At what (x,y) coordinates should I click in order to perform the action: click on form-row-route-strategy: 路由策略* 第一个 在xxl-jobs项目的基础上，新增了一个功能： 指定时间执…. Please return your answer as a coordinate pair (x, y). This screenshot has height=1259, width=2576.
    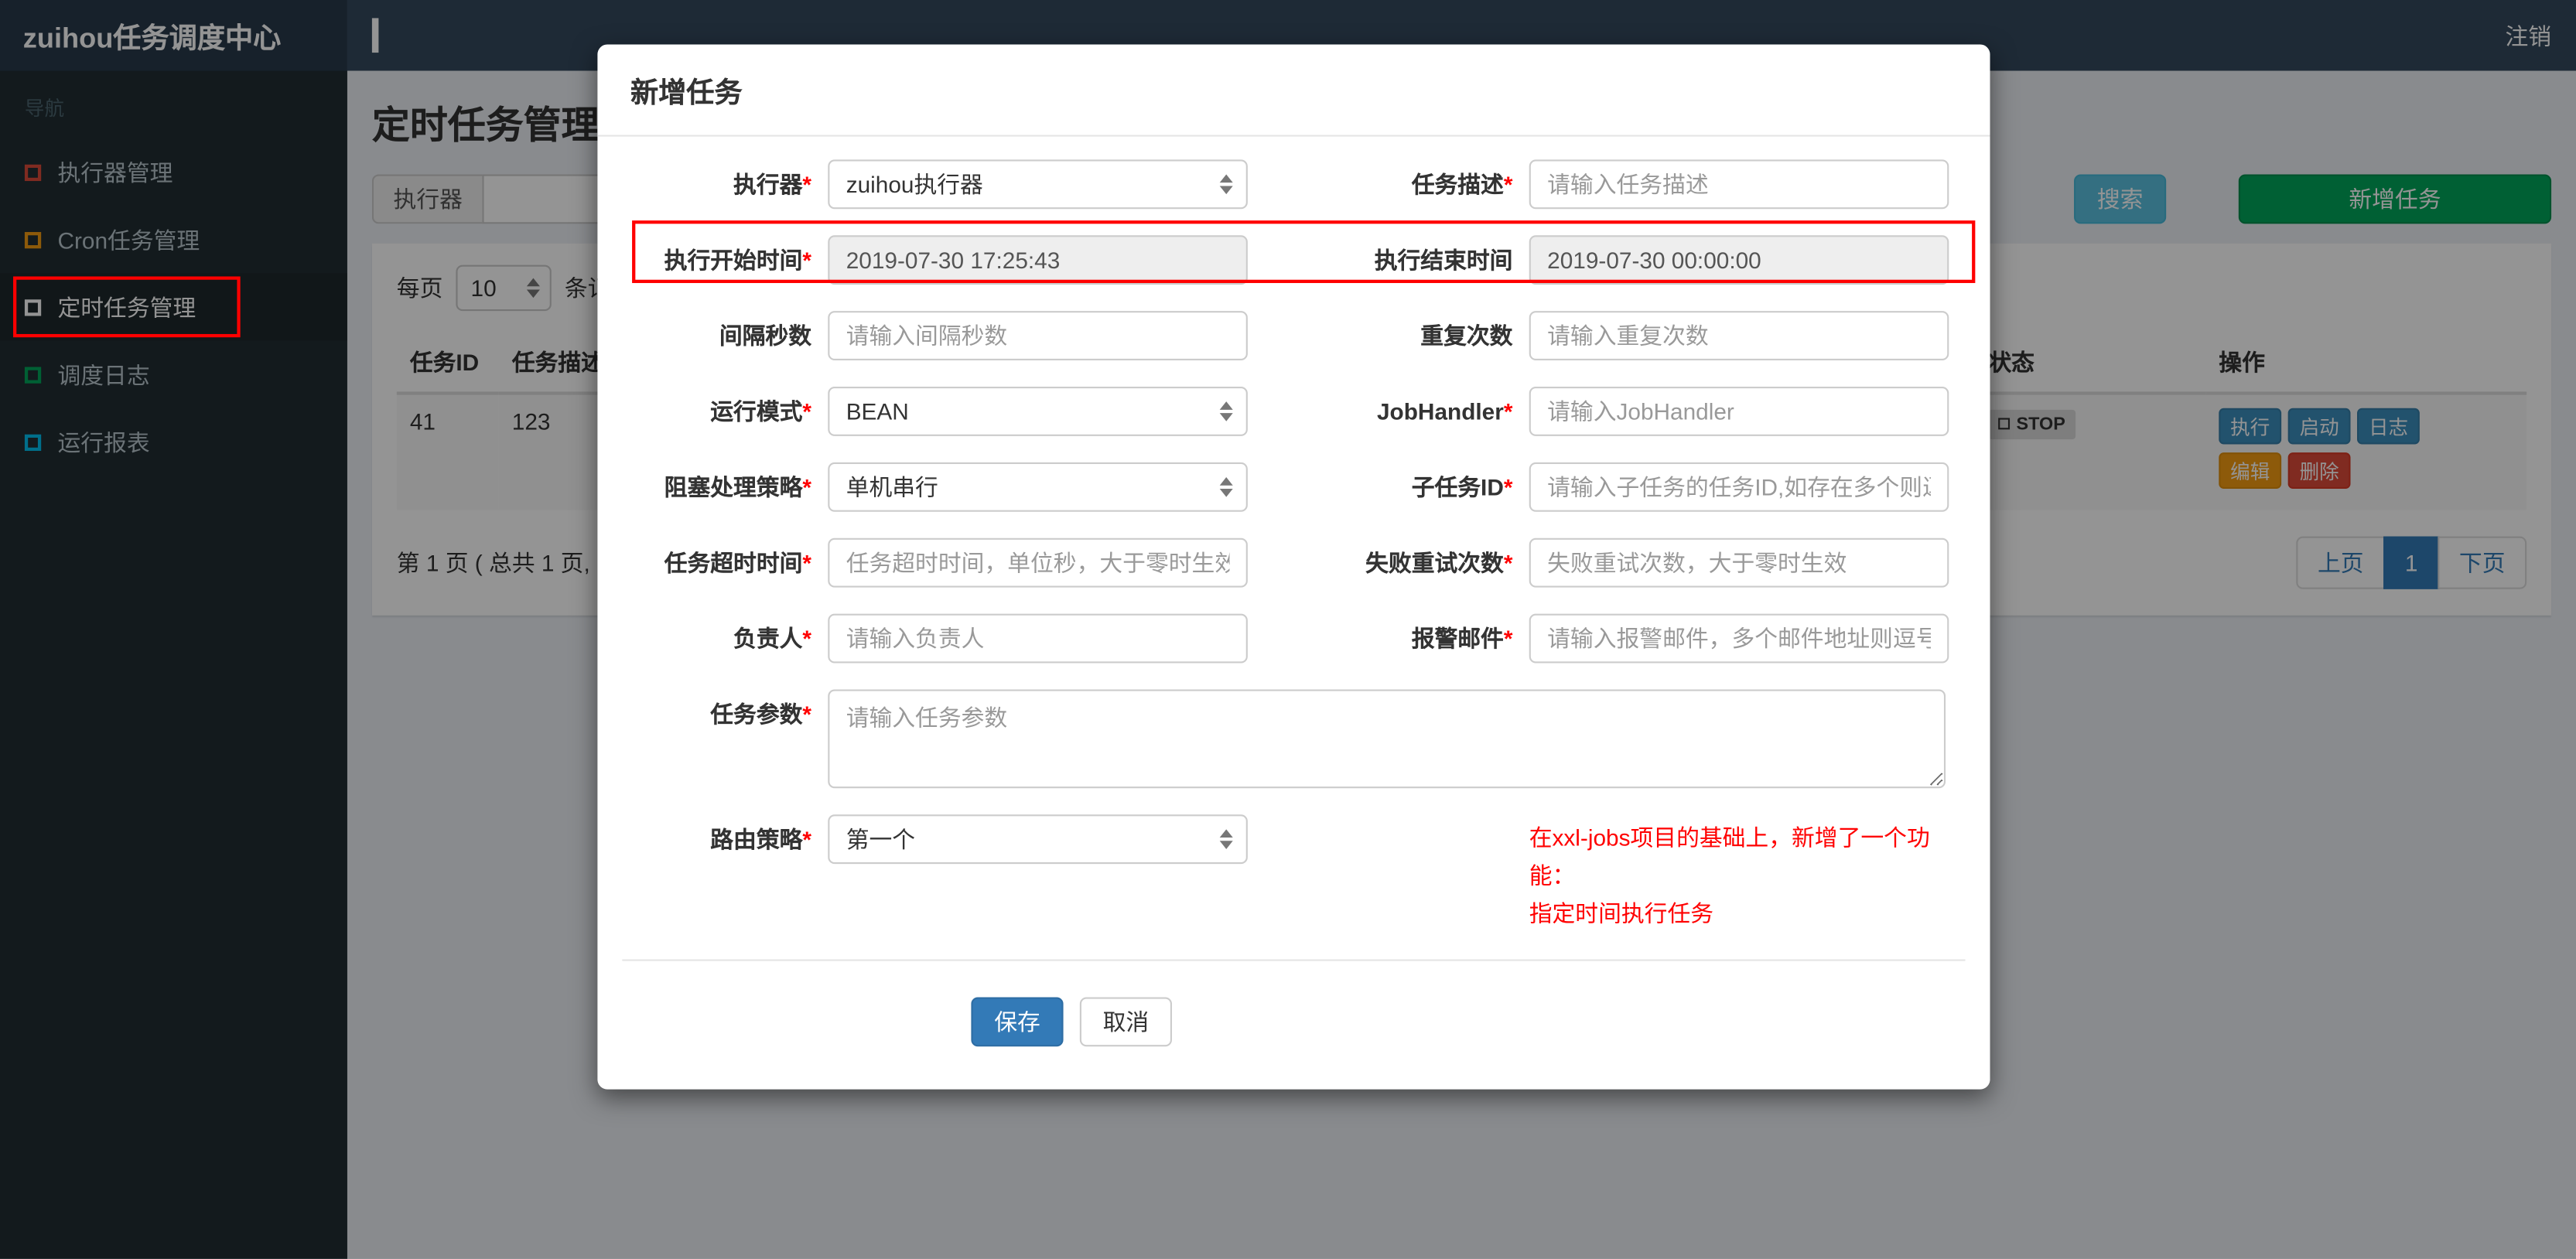
    Looking at the image, I should click on (1293, 874).